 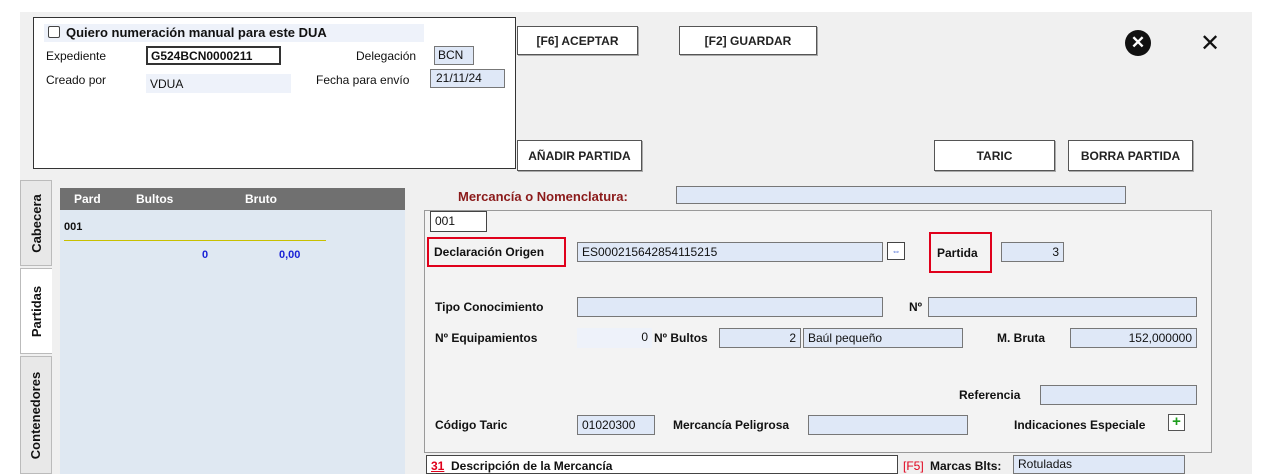 I want to click on list-item: 001, so click(x=193, y=225).